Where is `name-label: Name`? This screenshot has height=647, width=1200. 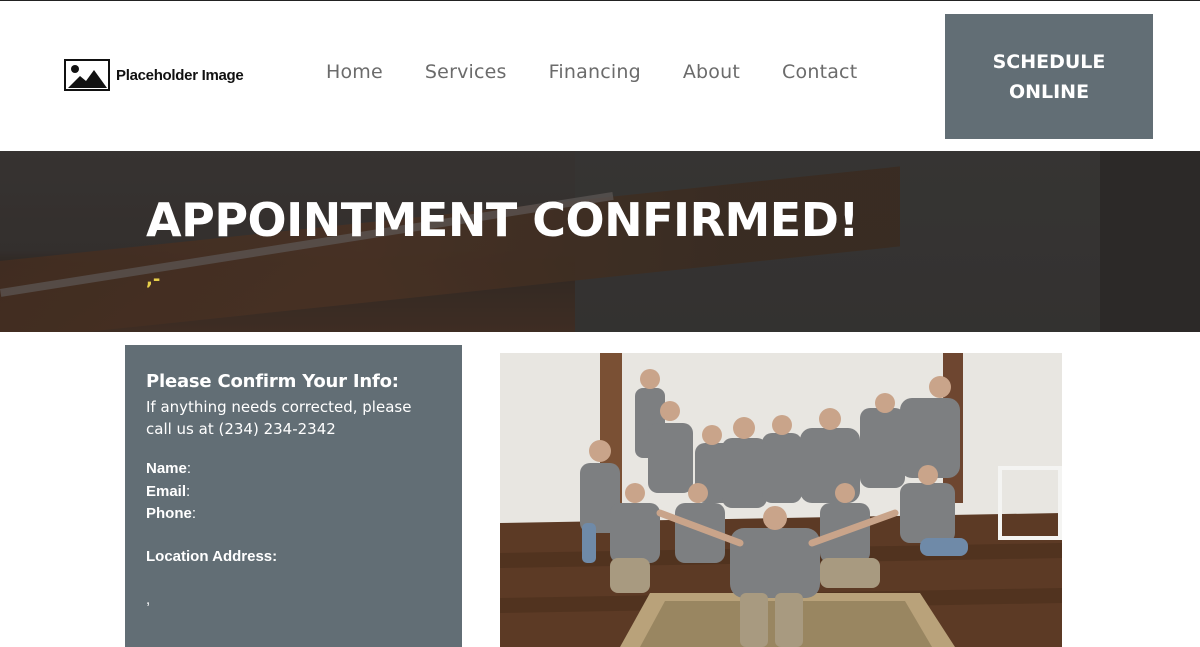 name-label: Name is located at coordinates (166, 468).